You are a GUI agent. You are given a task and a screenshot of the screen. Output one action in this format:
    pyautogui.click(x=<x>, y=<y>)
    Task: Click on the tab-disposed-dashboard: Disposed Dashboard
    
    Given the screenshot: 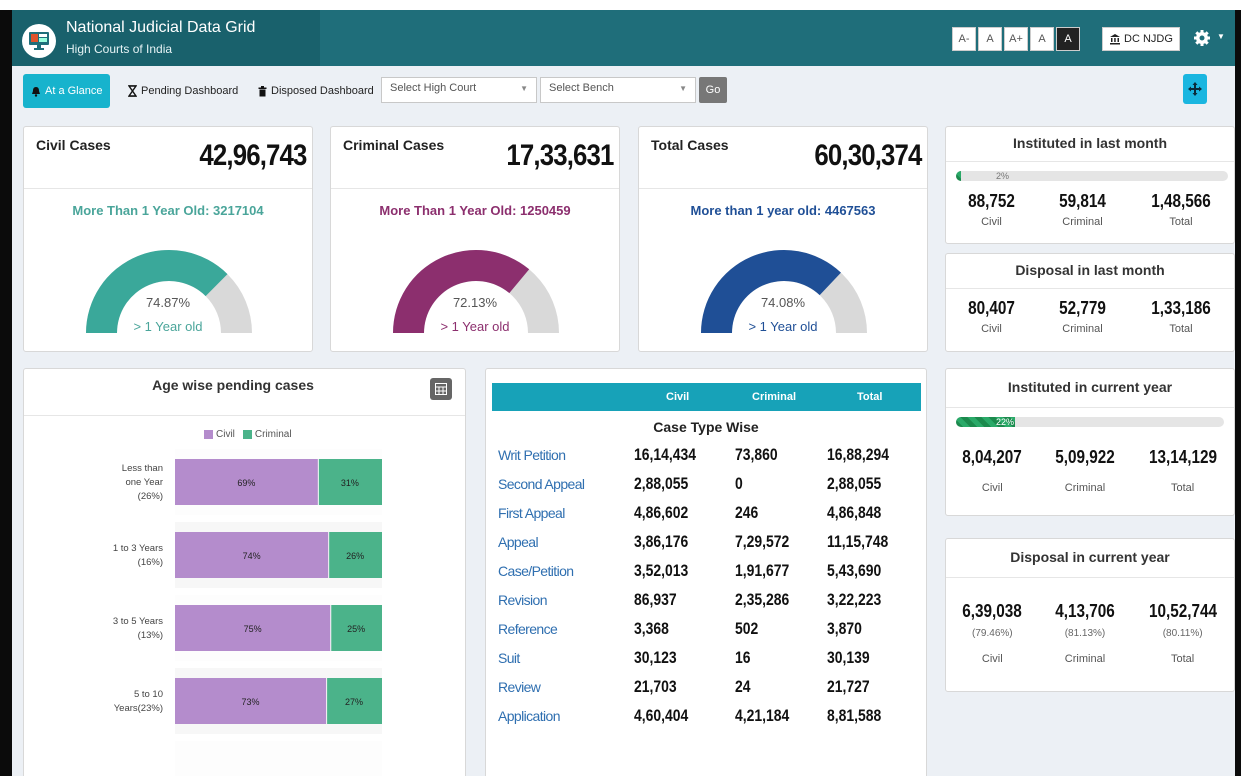 What is the action you would take?
    pyautogui.click(x=316, y=91)
    